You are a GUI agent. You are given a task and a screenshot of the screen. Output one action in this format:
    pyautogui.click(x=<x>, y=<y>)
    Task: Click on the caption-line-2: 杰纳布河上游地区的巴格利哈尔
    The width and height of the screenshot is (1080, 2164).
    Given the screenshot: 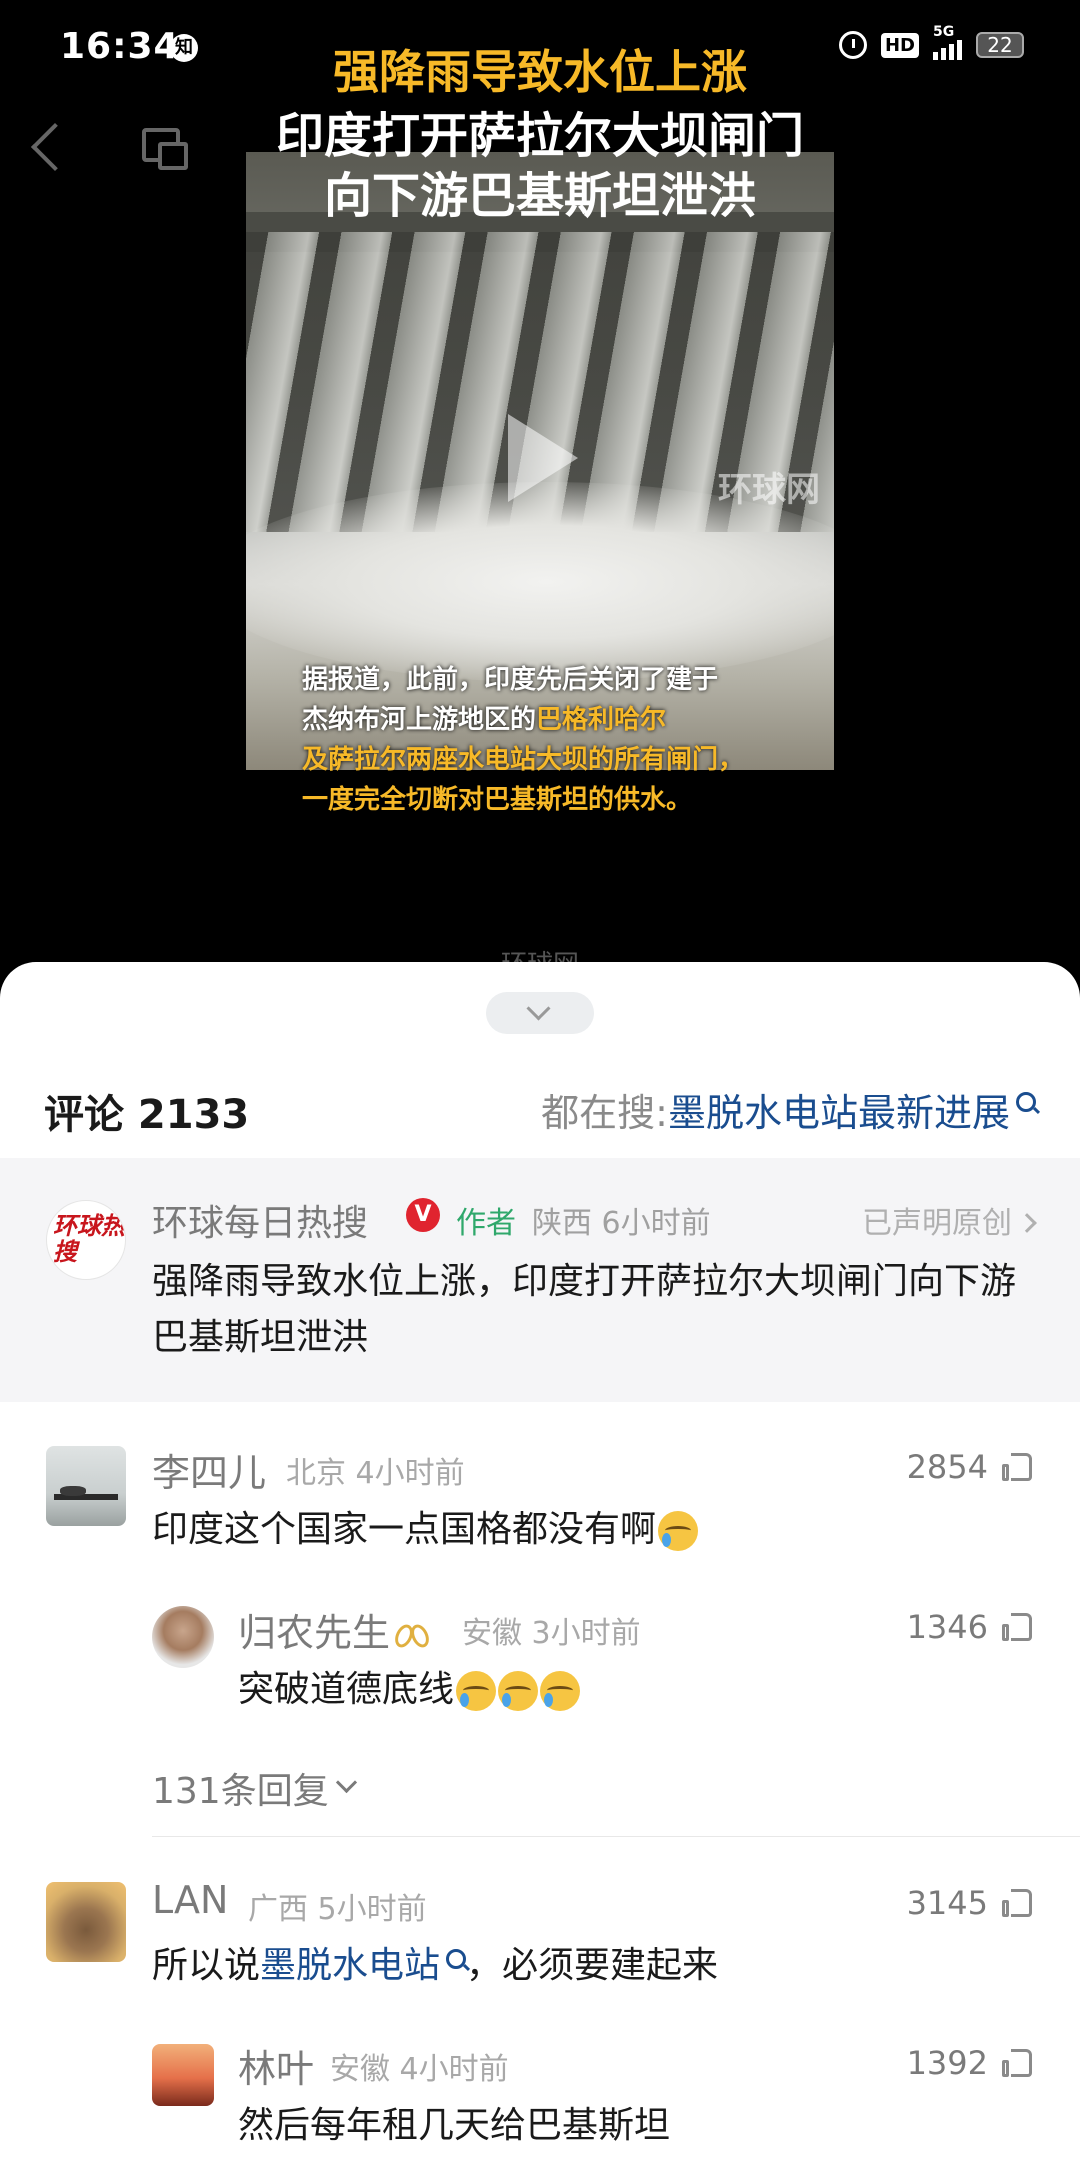 What is the action you would take?
    pyautogui.click(x=484, y=720)
    